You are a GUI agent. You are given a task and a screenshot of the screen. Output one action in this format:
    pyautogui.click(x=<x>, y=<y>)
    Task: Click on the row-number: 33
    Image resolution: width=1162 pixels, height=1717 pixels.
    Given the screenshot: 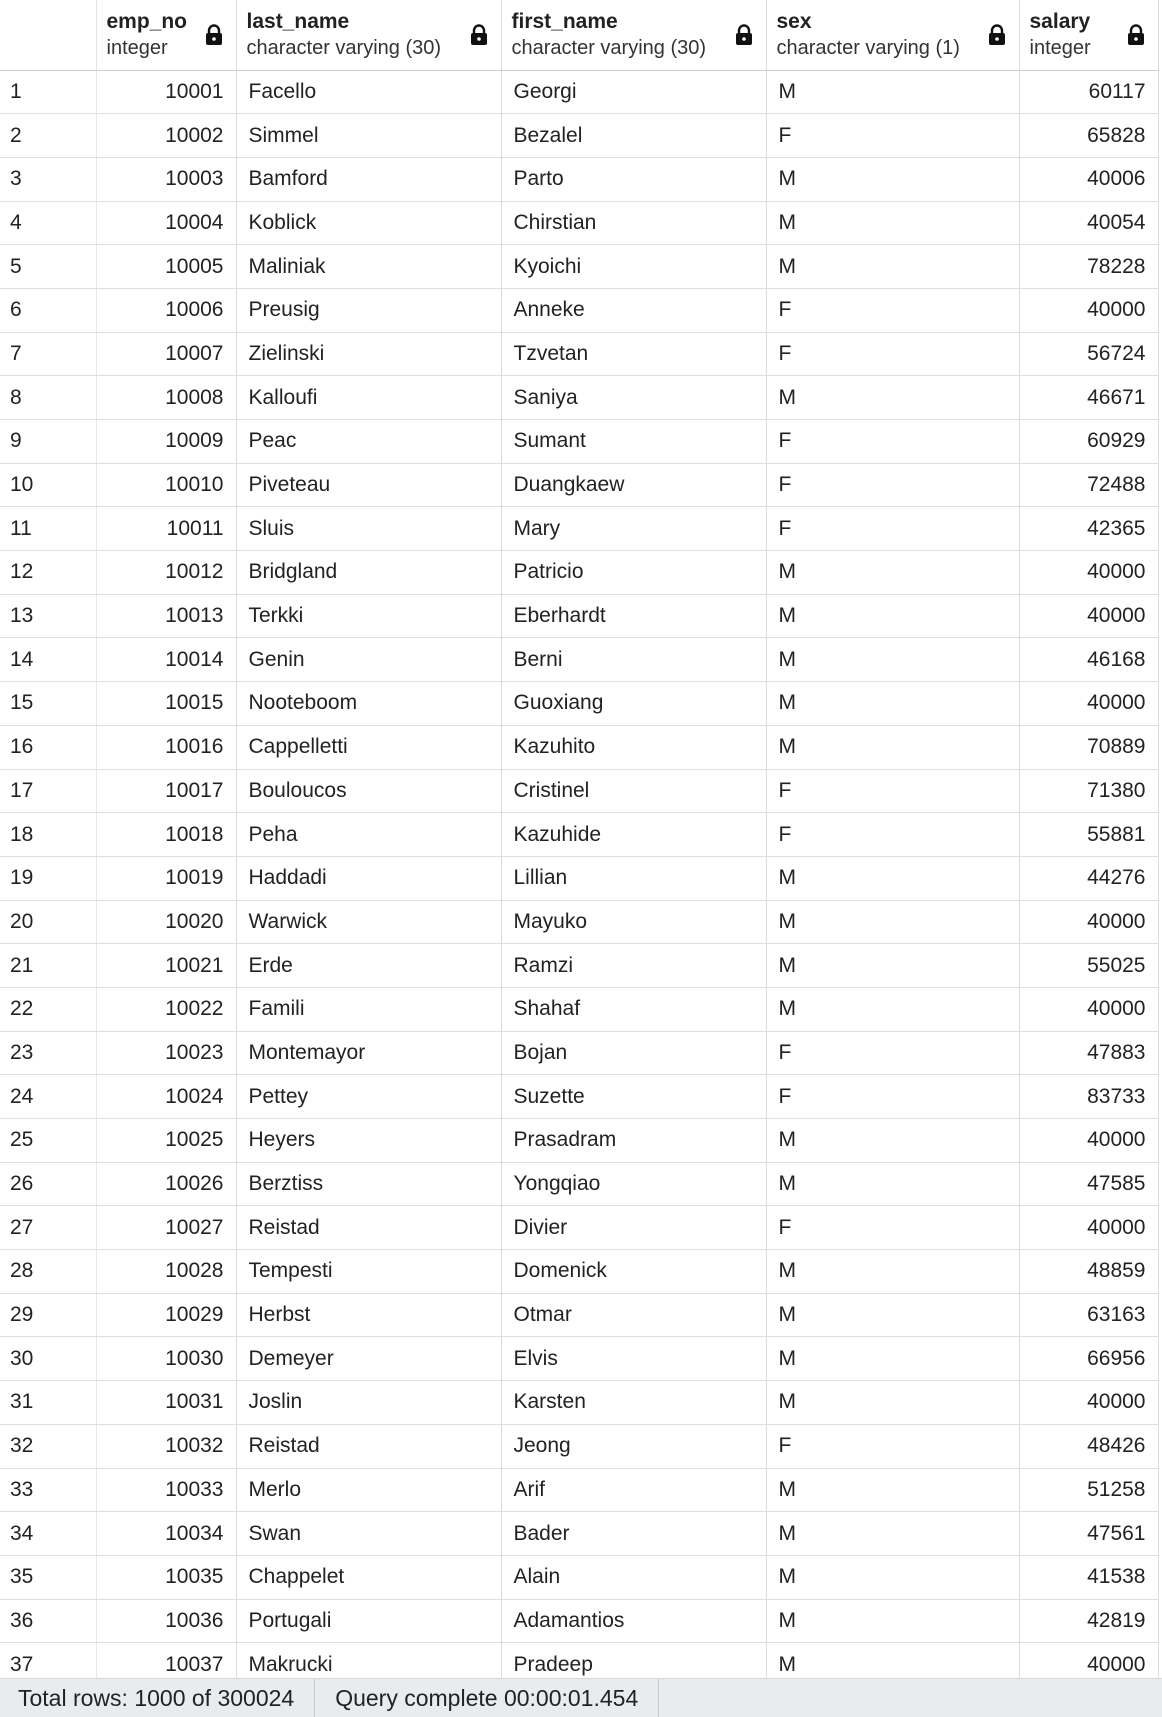 What is the action you would take?
    pyautogui.click(x=48, y=1490)
    